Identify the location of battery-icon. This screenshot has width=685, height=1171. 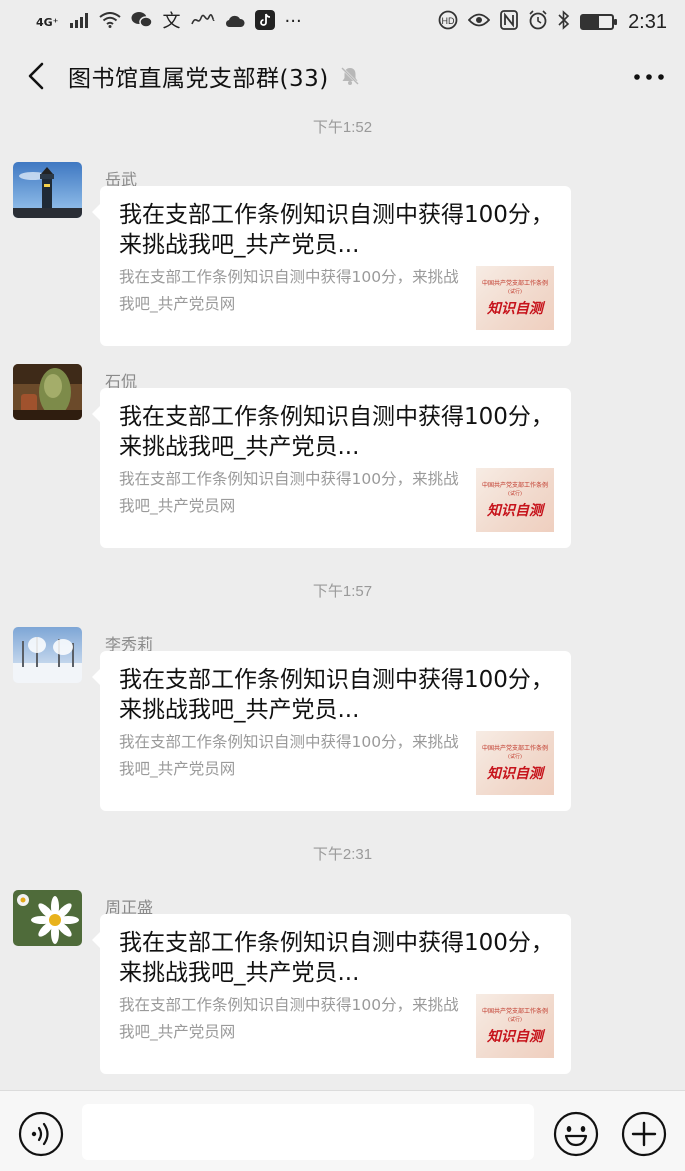
(599, 22).